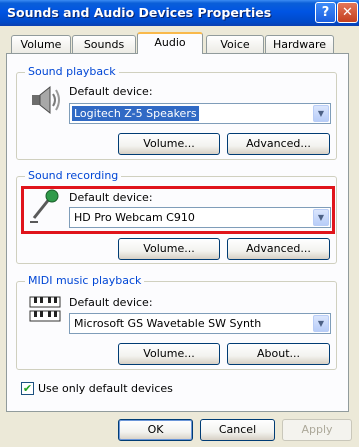  Describe the element at coordinates (325, 12) in the screenshot. I see `help-button: ?` at that location.